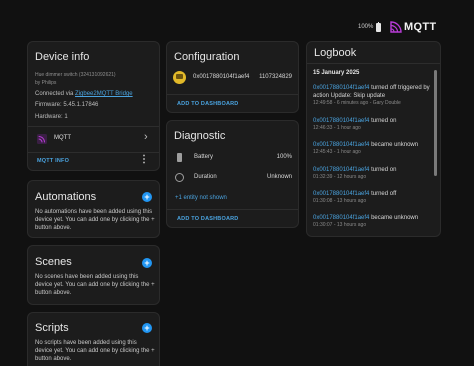 The height and width of the screenshot is (366, 474). What do you see at coordinates (75, 75) in the screenshot?
I see `device-model: Hue dimmer switch (324131092621)` at bounding box center [75, 75].